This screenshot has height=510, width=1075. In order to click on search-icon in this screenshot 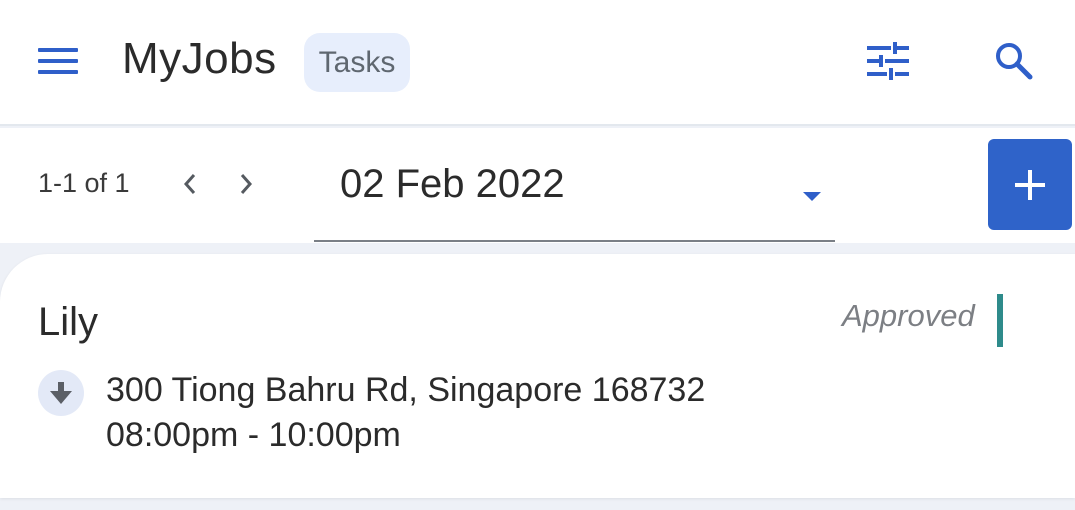, I will do `click(1014, 61)`.